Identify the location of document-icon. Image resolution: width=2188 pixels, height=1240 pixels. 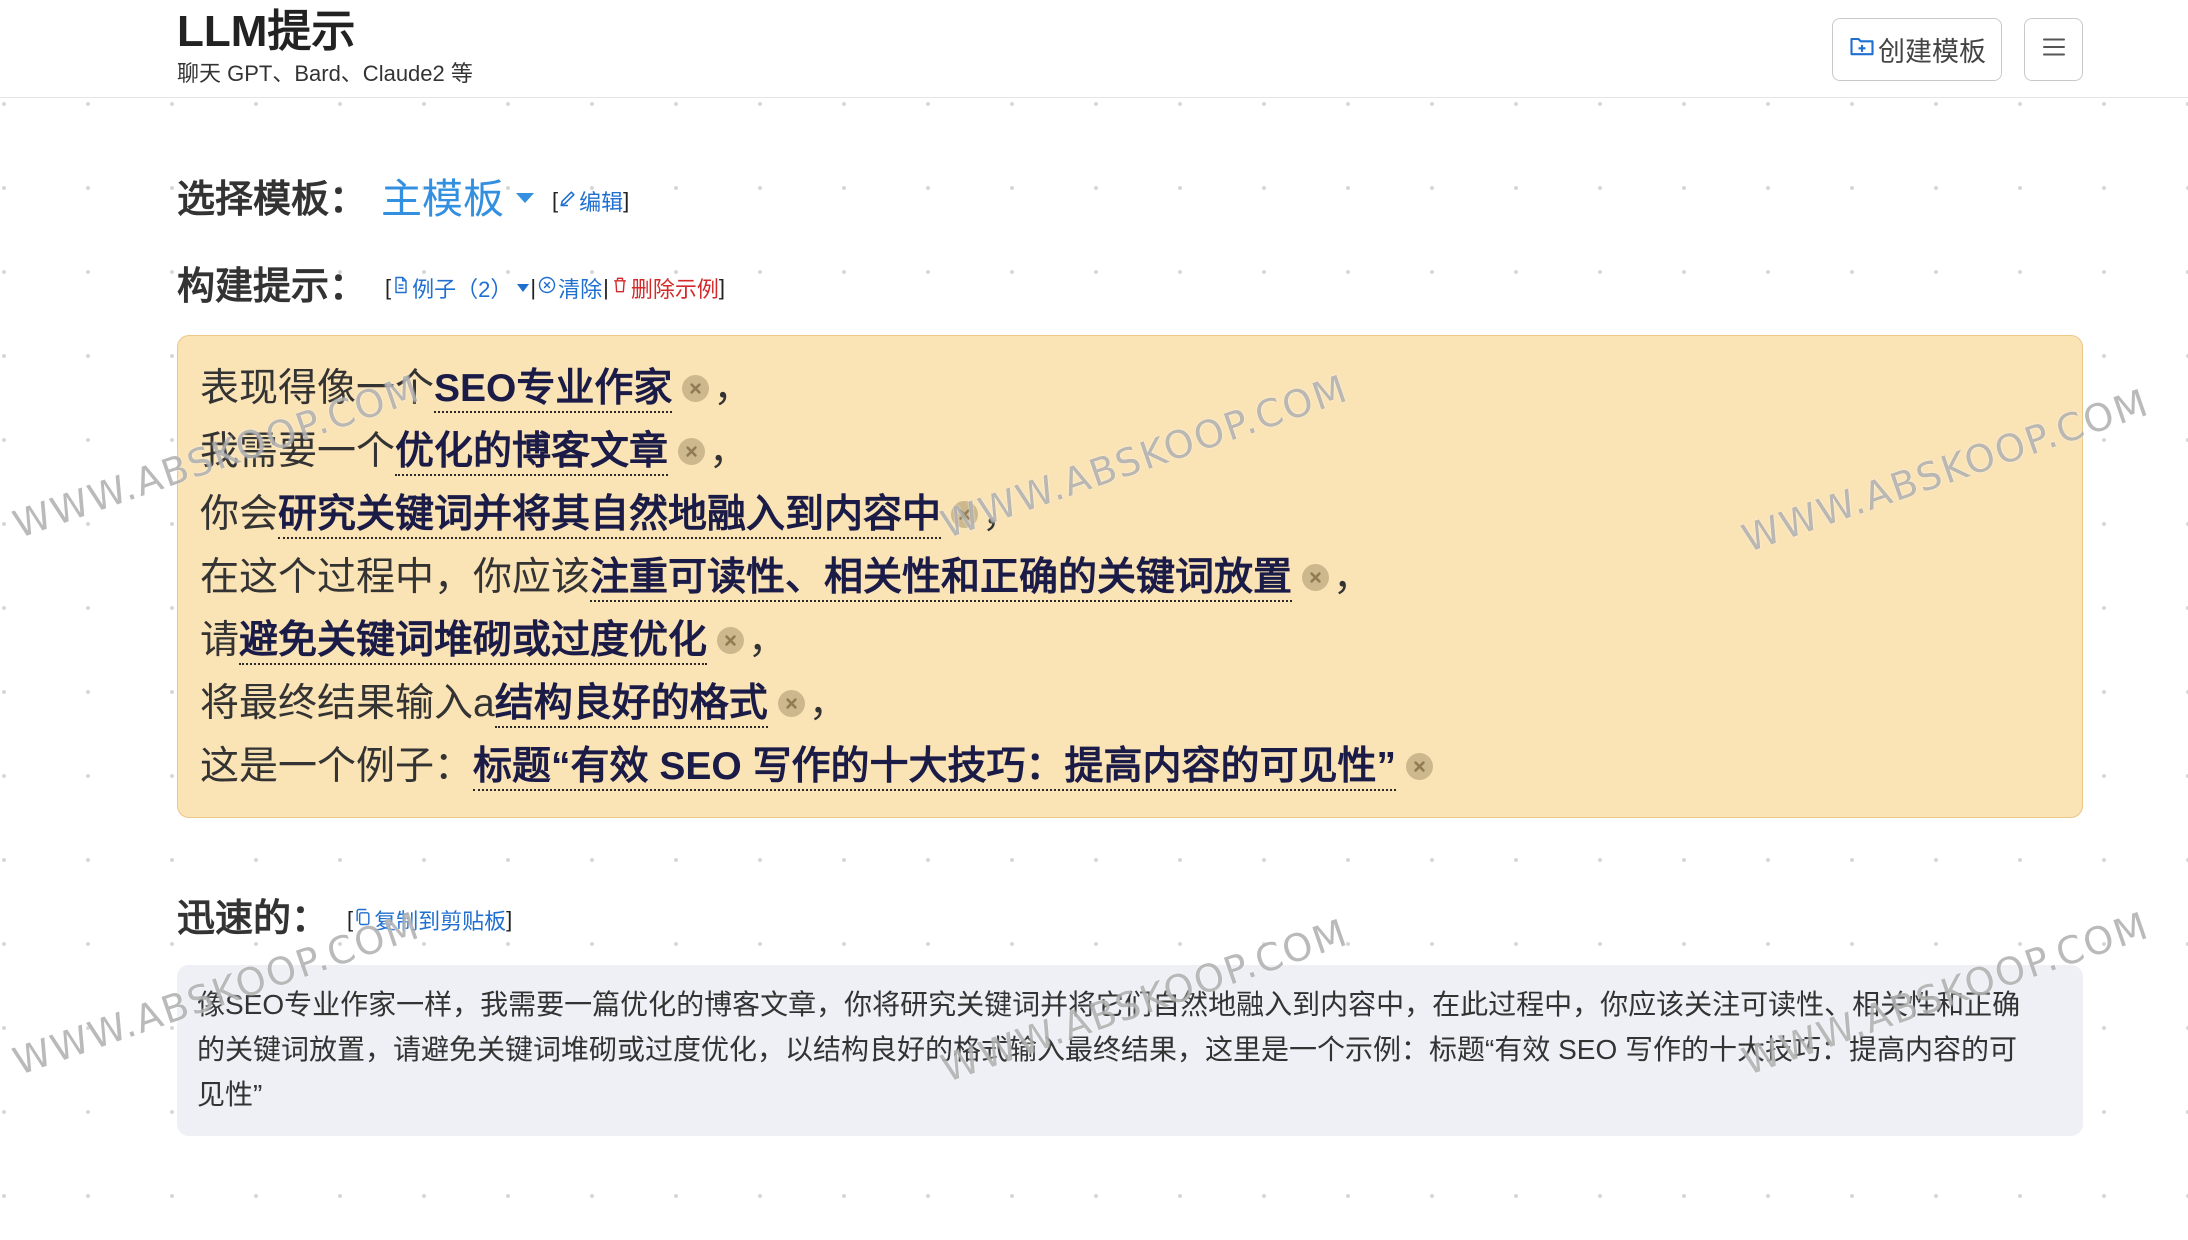
(401, 288).